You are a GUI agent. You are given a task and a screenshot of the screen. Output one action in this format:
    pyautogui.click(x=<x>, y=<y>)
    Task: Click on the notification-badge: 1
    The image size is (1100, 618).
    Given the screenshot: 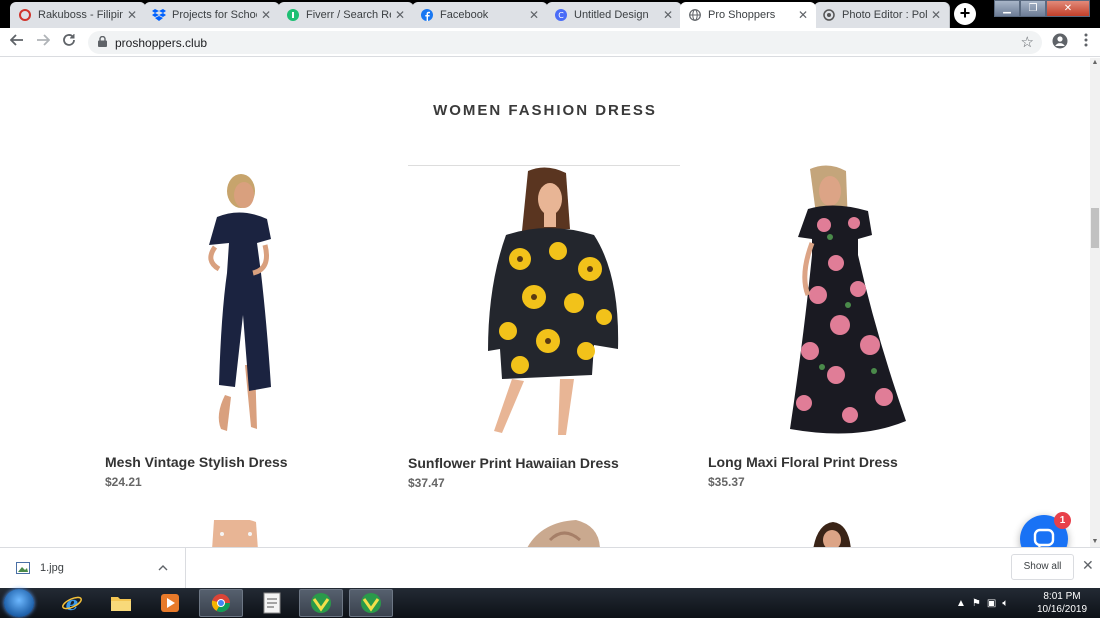 What is the action you would take?
    pyautogui.click(x=1062, y=520)
    